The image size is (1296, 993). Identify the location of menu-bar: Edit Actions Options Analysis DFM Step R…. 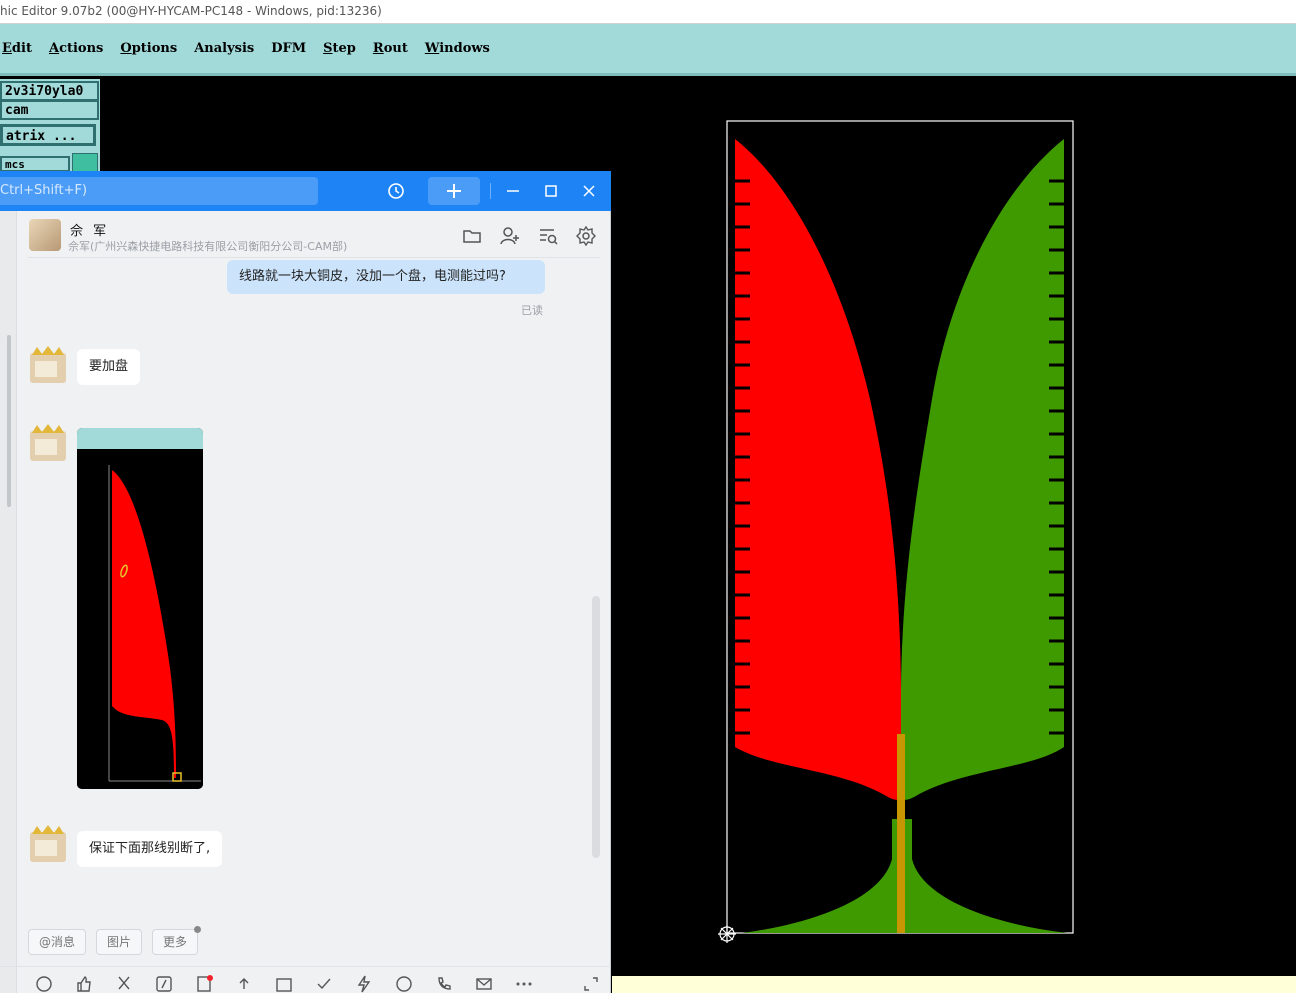
(648, 50).